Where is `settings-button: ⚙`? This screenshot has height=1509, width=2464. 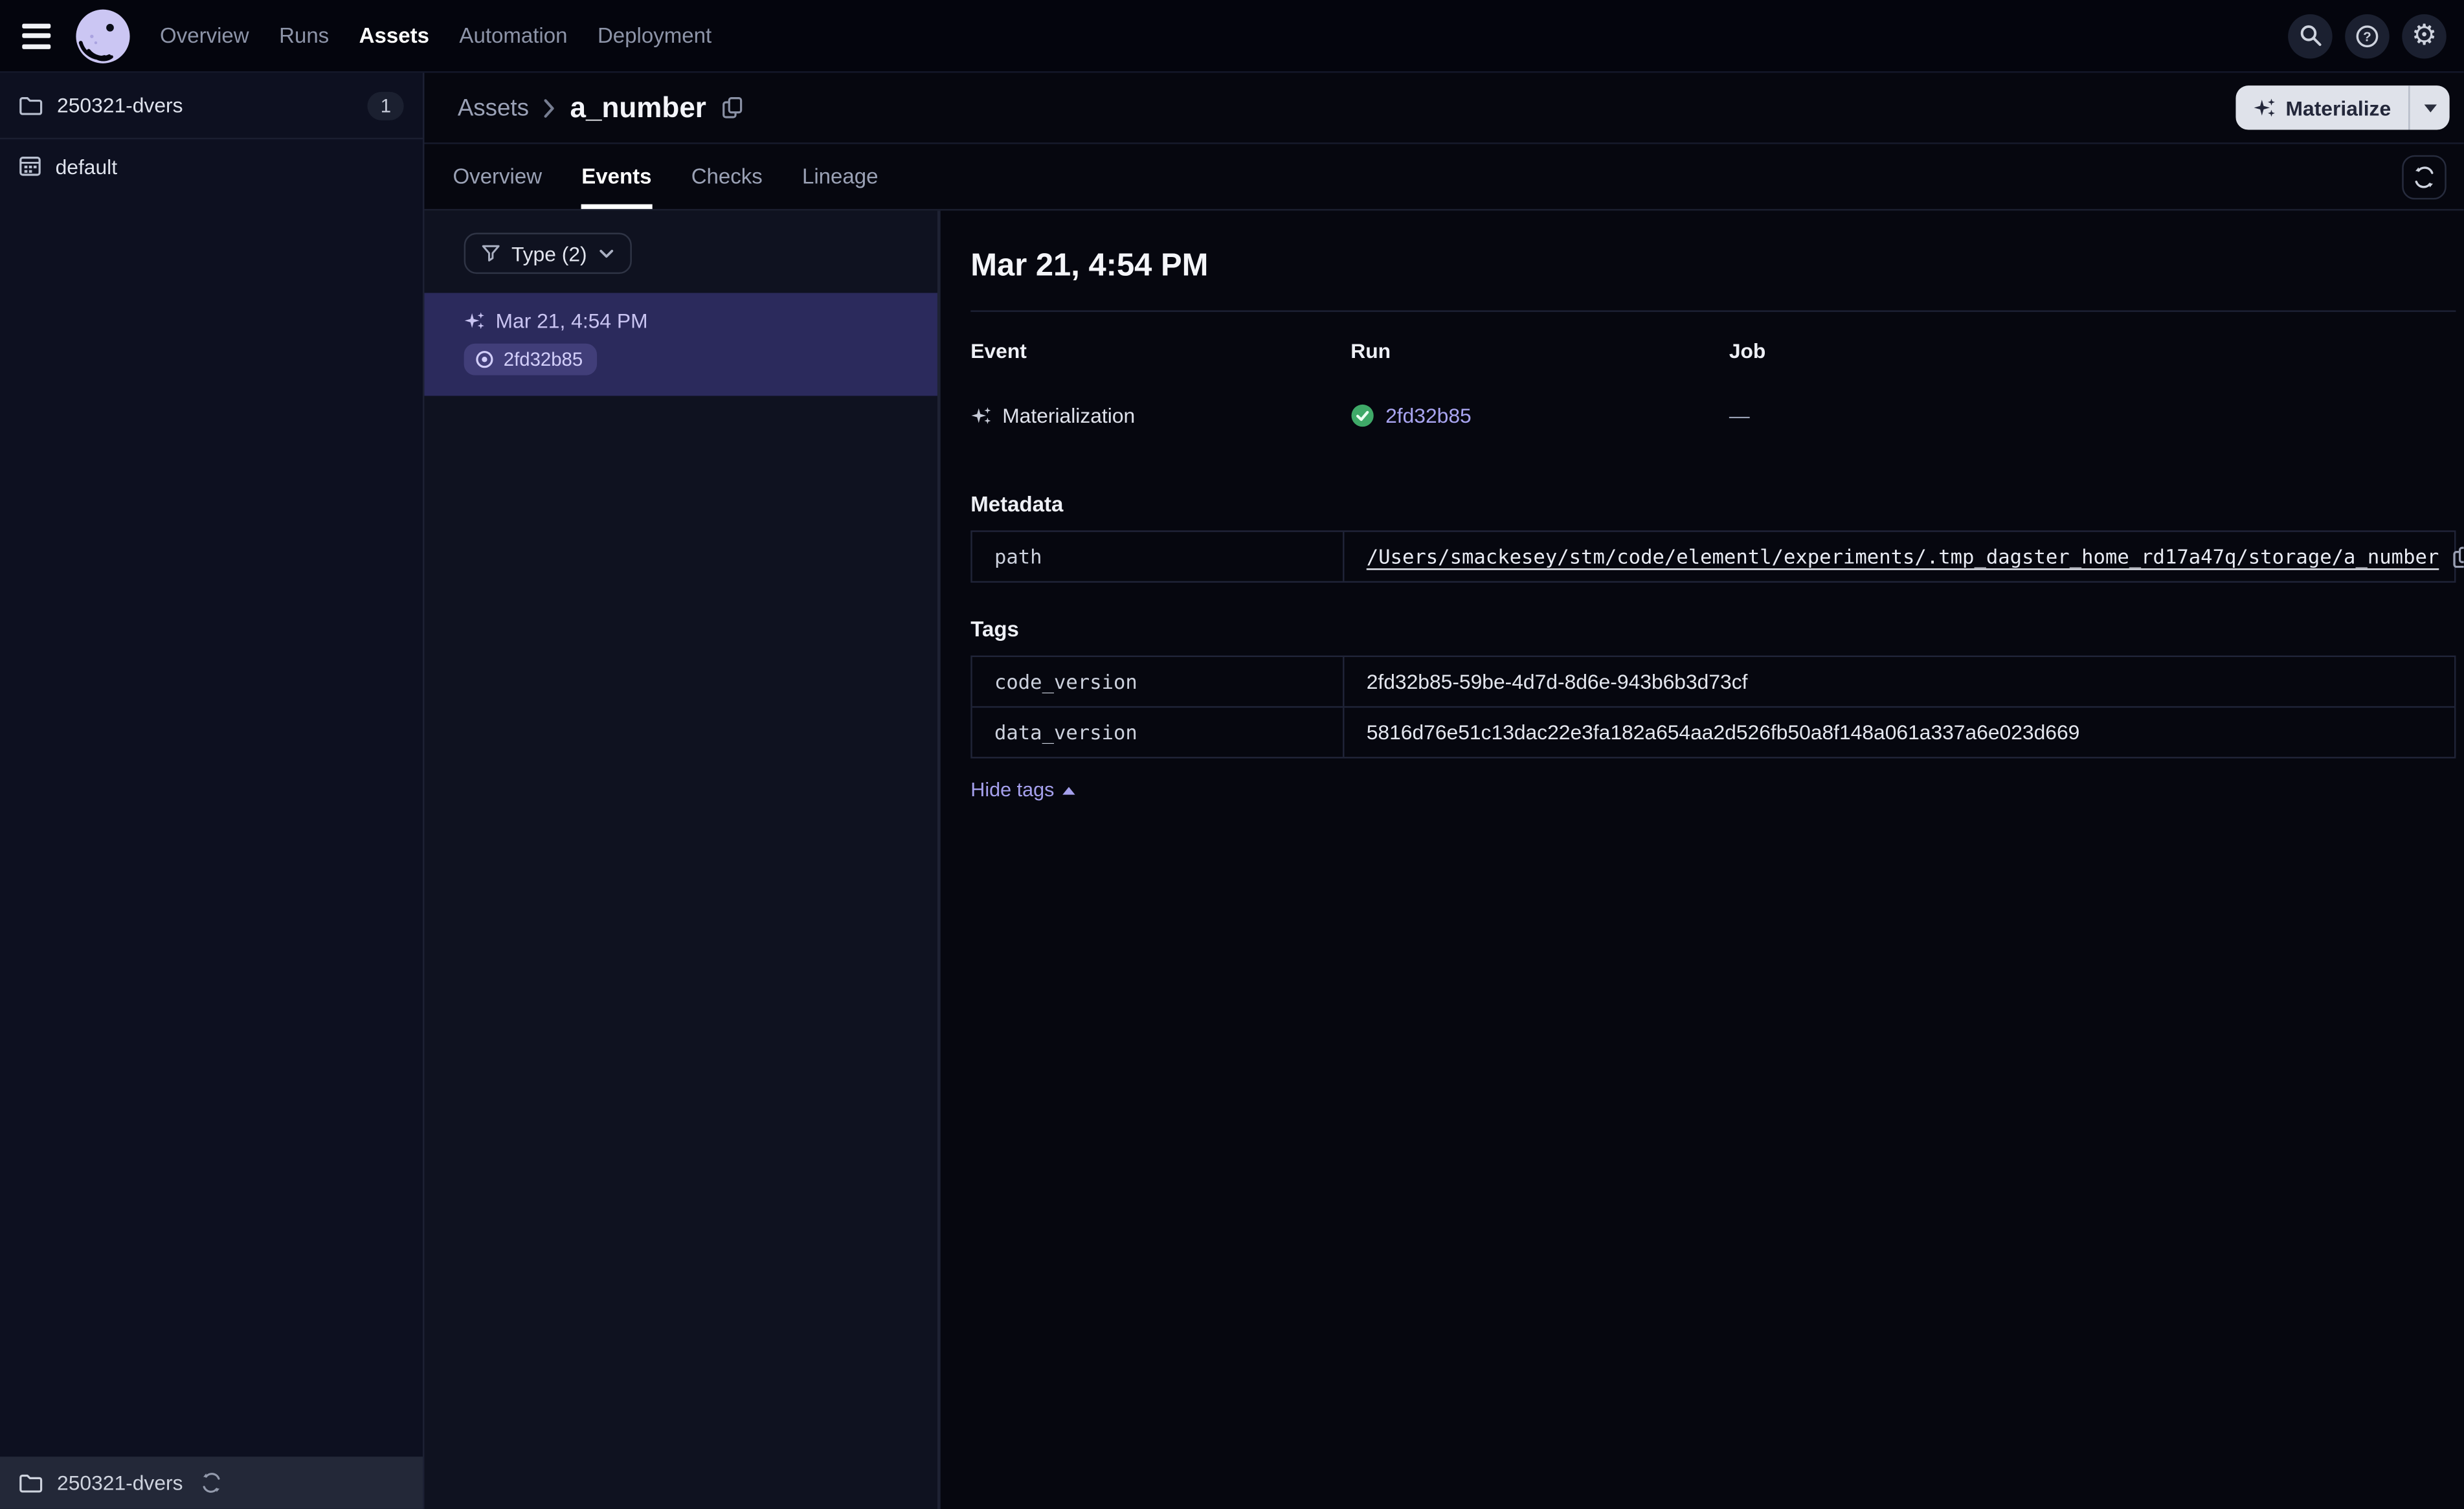 settings-button: ⚙ is located at coordinates (2424, 35).